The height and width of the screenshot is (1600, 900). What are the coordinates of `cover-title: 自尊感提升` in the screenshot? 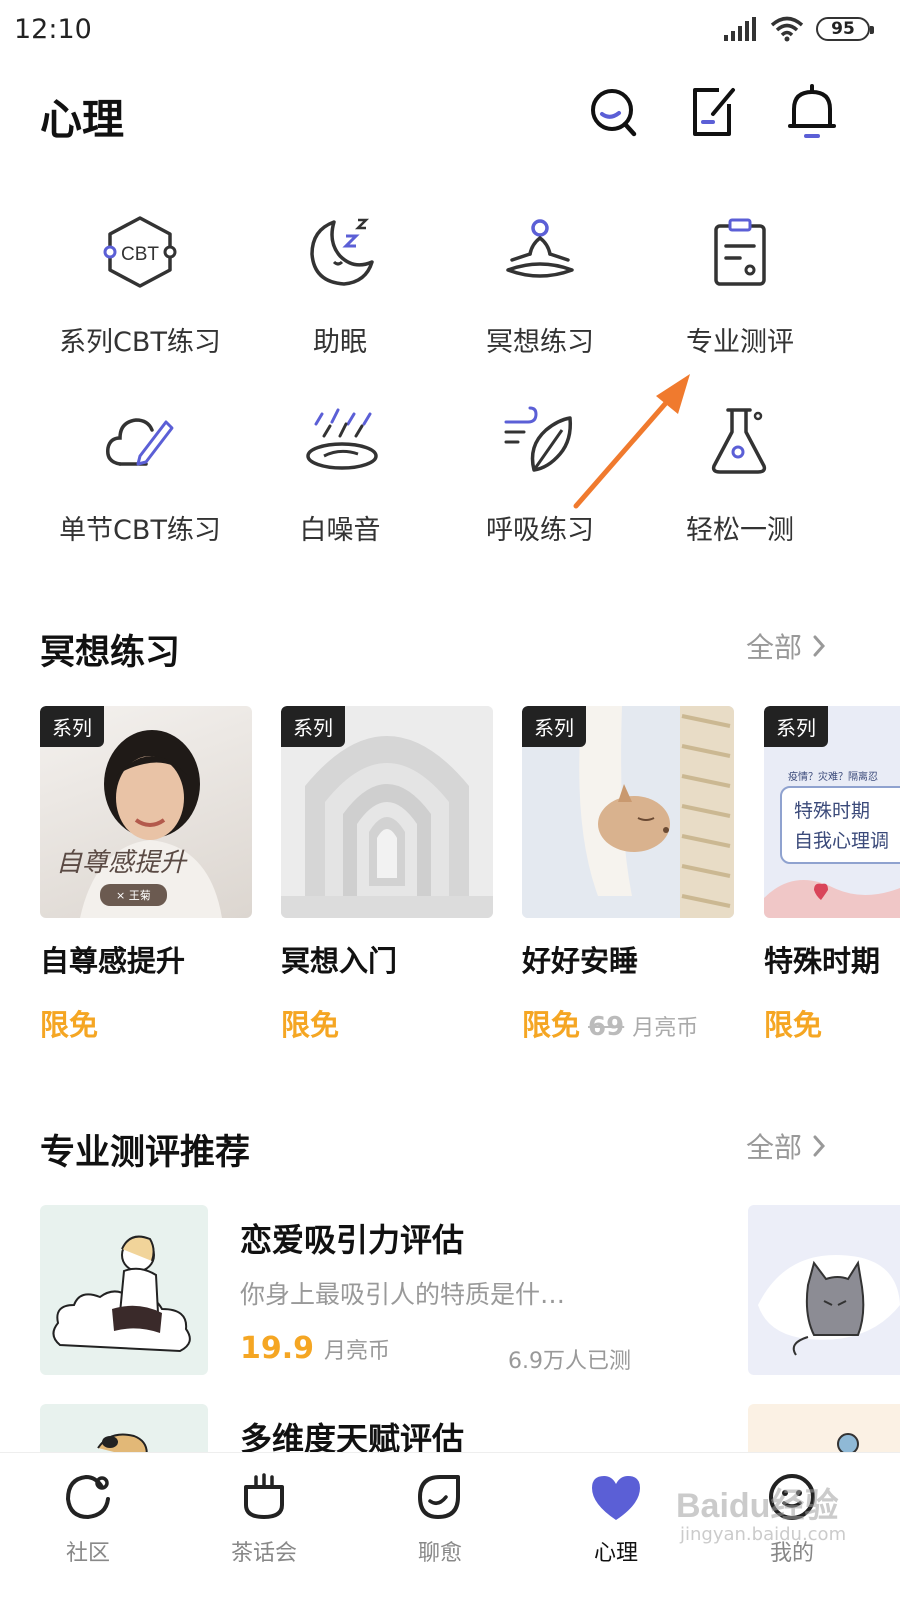 It's located at (121, 863).